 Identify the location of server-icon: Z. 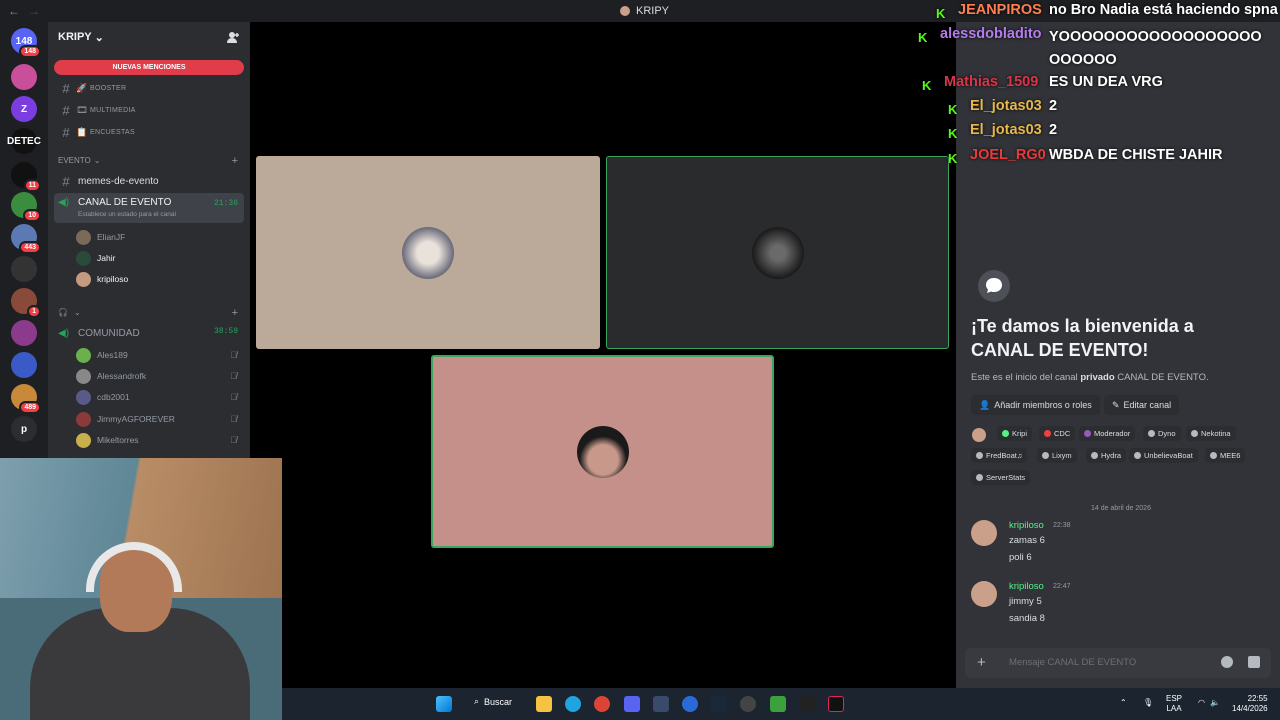
(24, 109).